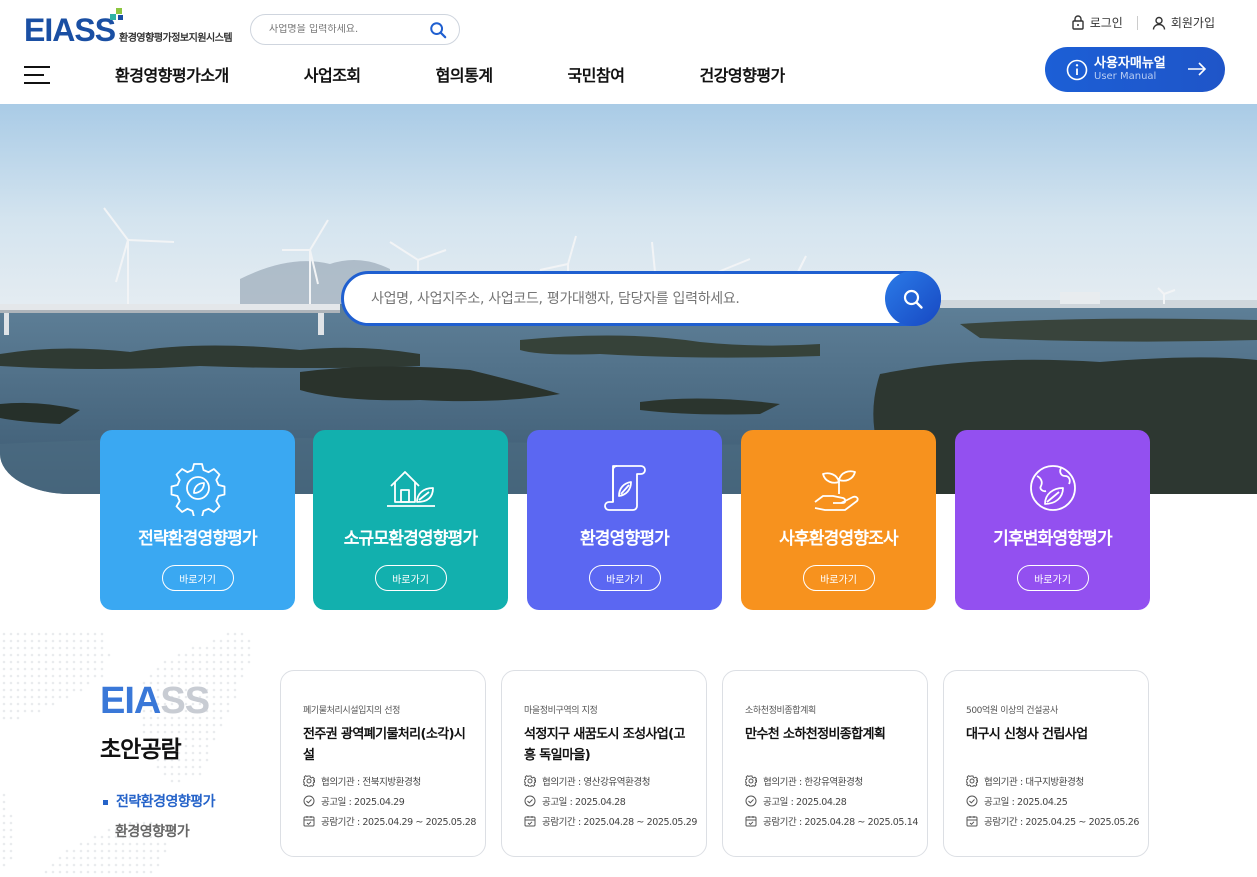 This screenshot has height=877, width=1257. Describe the element at coordinates (1027, 734) in the screenshot. I see `notice-title: 대구시 신청사 건립사업` at that location.